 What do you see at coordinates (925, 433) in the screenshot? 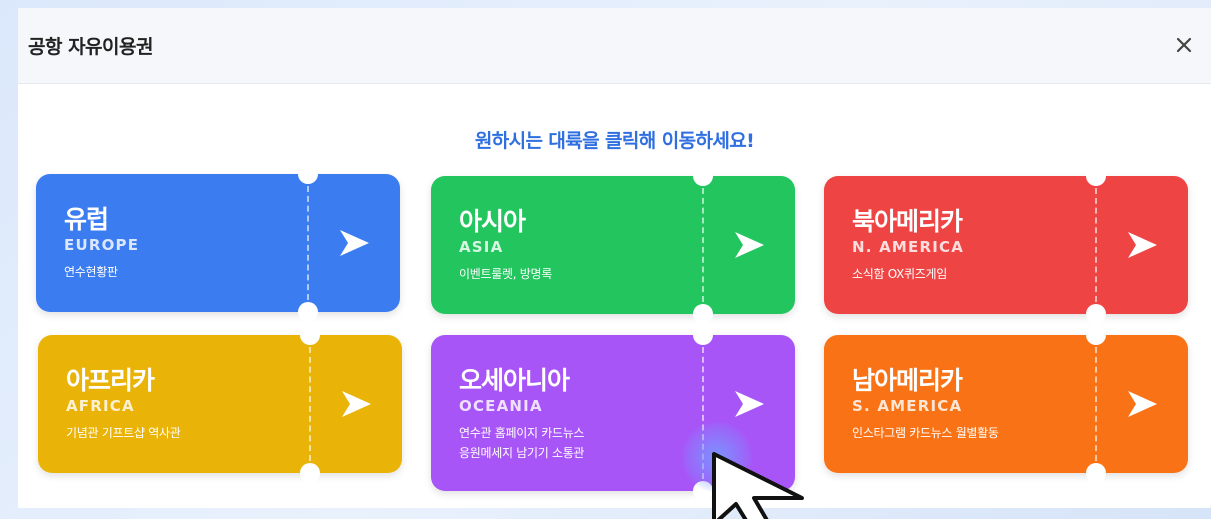
I see `ticket-description: 인스타그램 카드뉴스 월별활동` at bounding box center [925, 433].